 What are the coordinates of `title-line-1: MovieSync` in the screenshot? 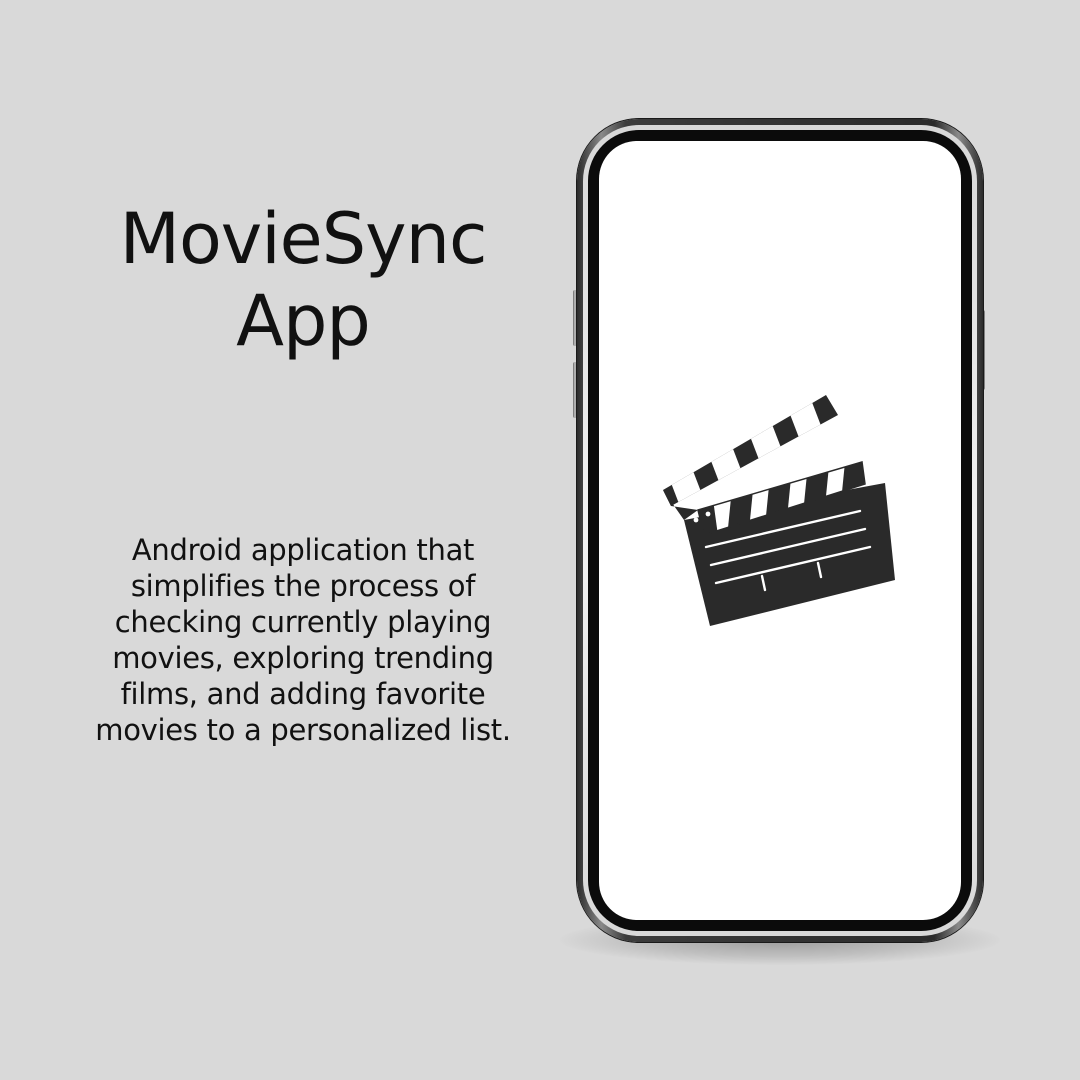 It's located at (303, 239).